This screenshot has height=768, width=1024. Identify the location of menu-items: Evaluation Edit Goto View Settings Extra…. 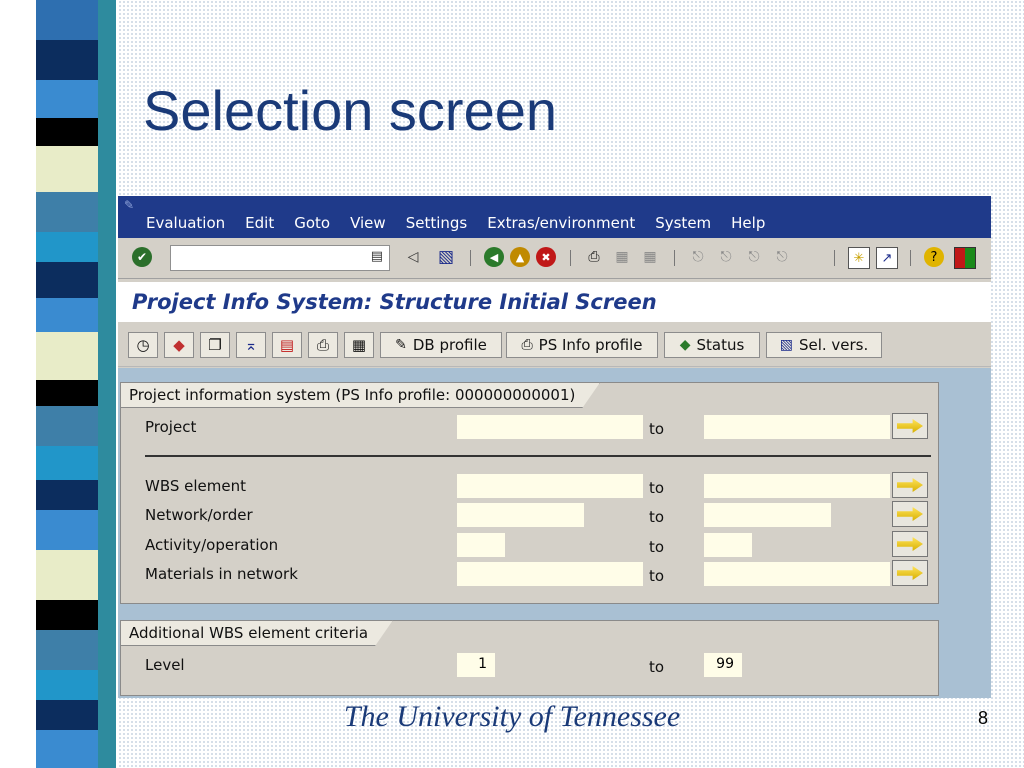
(455, 223).